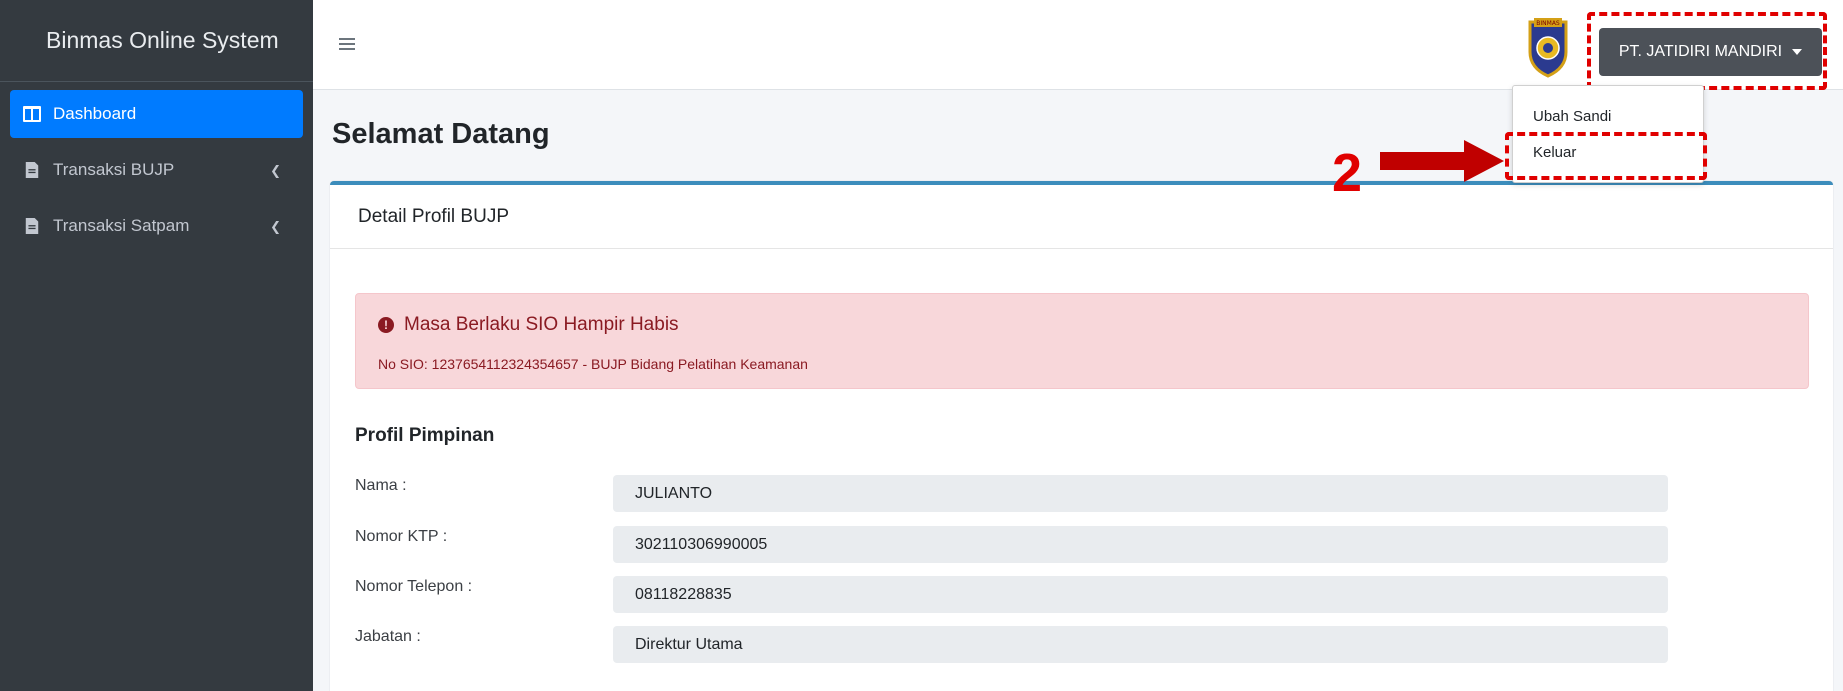 This screenshot has height=691, width=1843. I want to click on sidebar-item-label: Transaksi BUJP, so click(114, 169).